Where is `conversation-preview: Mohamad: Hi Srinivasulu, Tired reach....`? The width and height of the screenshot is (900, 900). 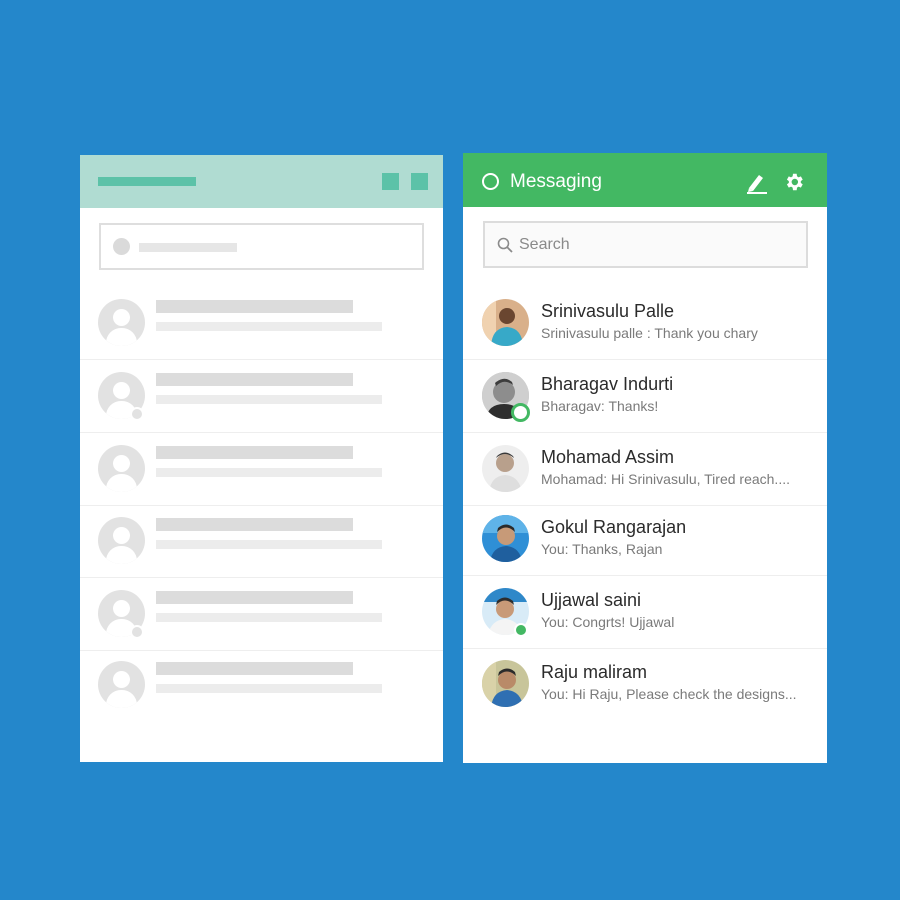
conversation-preview: Mohamad: Hi Srinivasulu, Tired reach.... is located at coordinates (665, 479).